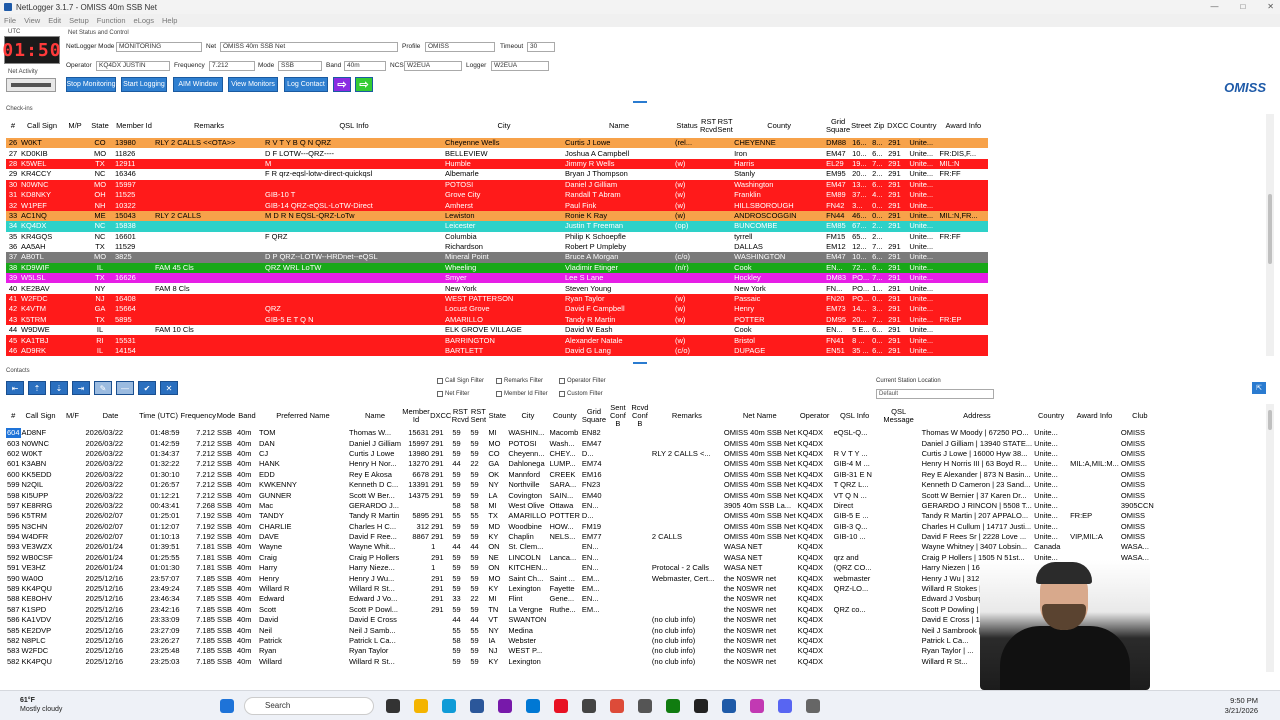 This screenshot has width=1280, height=720. I want to click on ct-header-grid-square: Grid Square, so click(593, 416).